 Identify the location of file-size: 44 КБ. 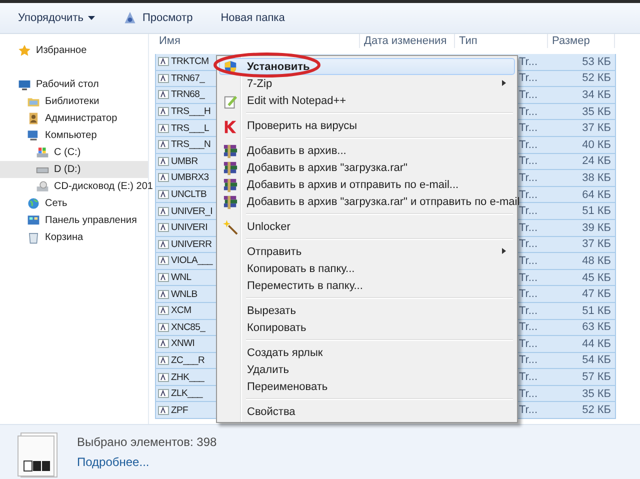
(596, 344).